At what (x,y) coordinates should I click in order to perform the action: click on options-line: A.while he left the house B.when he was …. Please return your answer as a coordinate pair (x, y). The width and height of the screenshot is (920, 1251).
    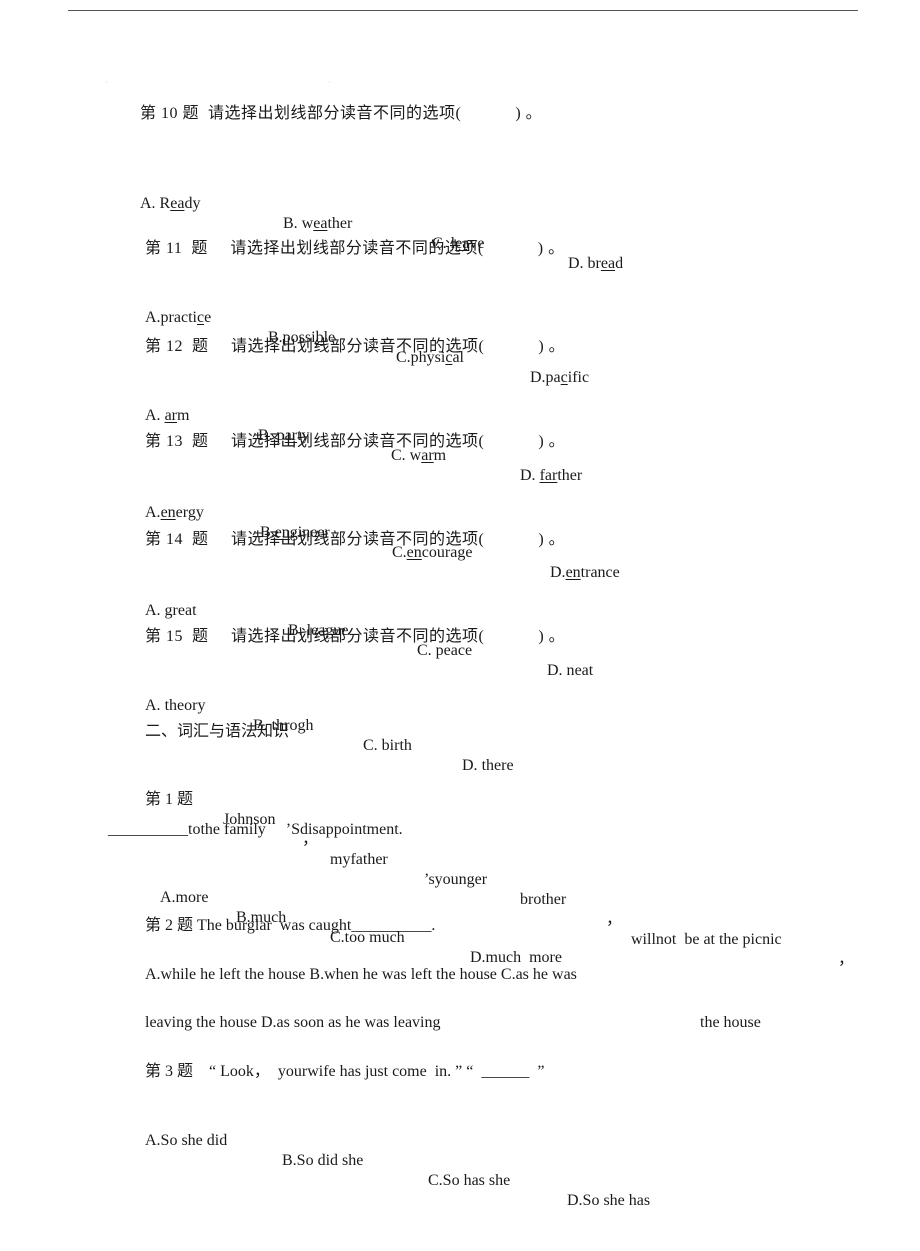
    Looking at the image, I should click on (361, 975).